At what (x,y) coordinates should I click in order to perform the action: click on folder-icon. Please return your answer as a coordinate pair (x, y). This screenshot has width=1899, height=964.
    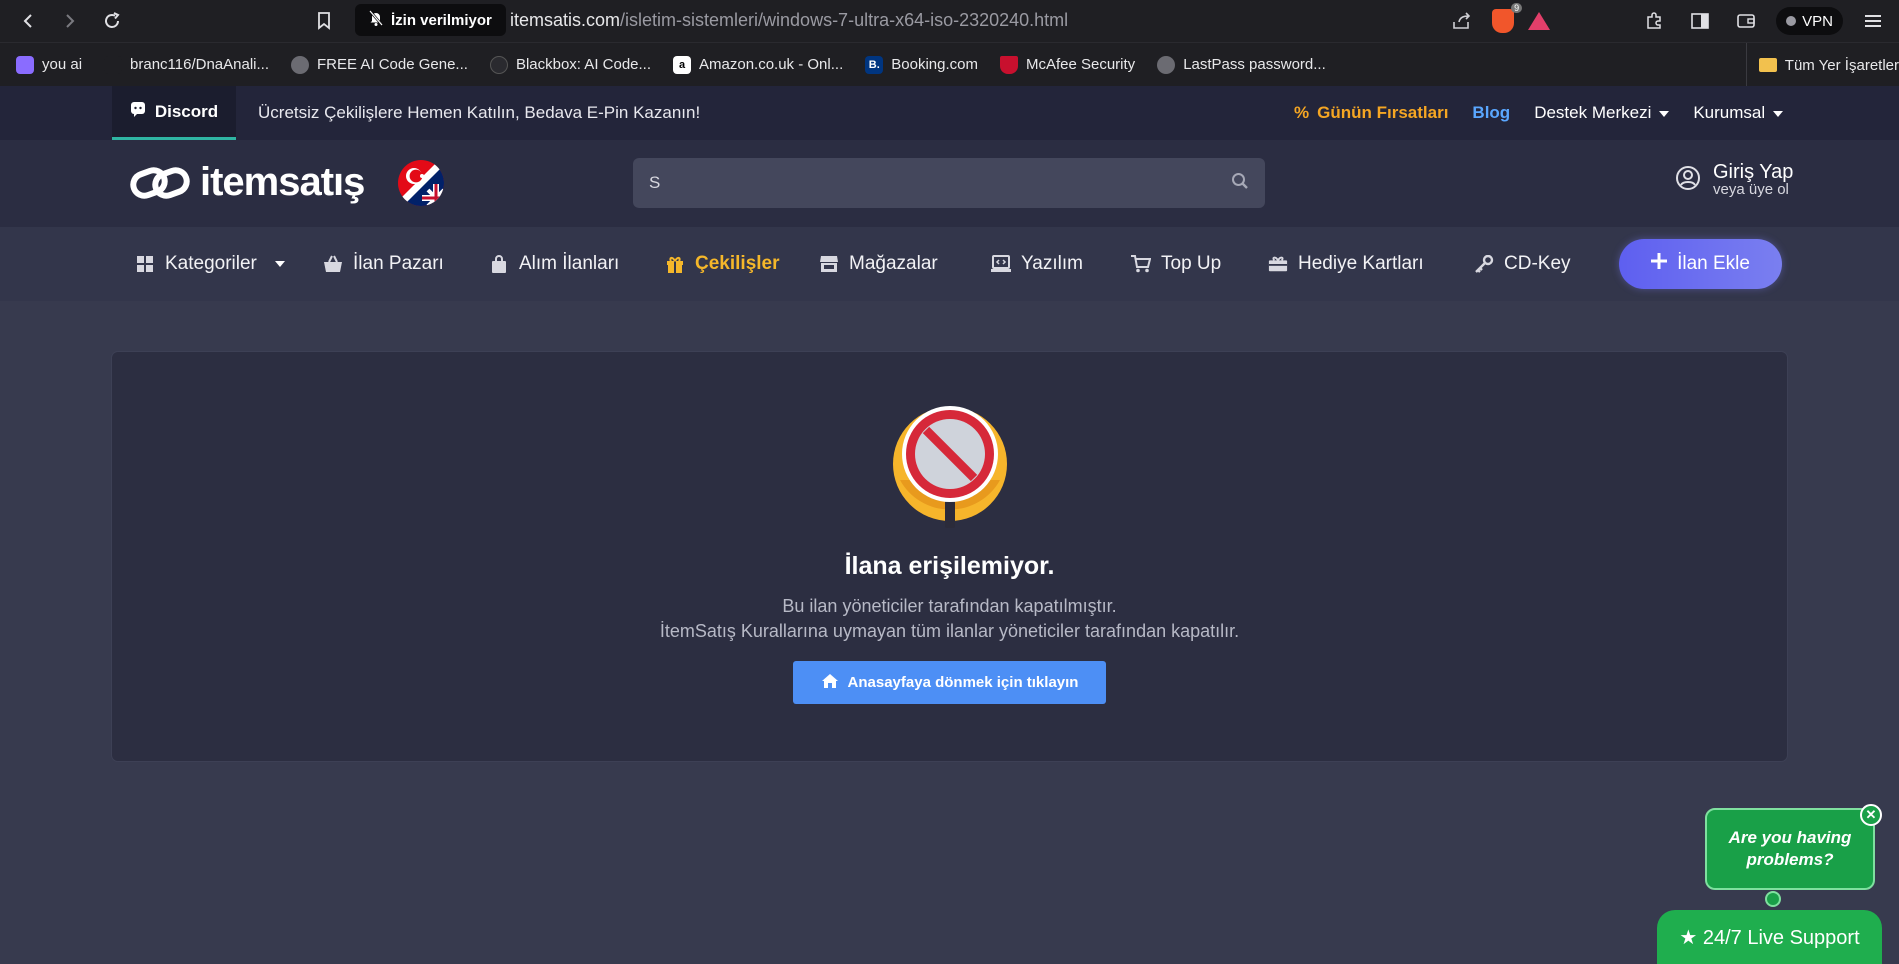
    Looking at the image, I should click on (1767, 65).